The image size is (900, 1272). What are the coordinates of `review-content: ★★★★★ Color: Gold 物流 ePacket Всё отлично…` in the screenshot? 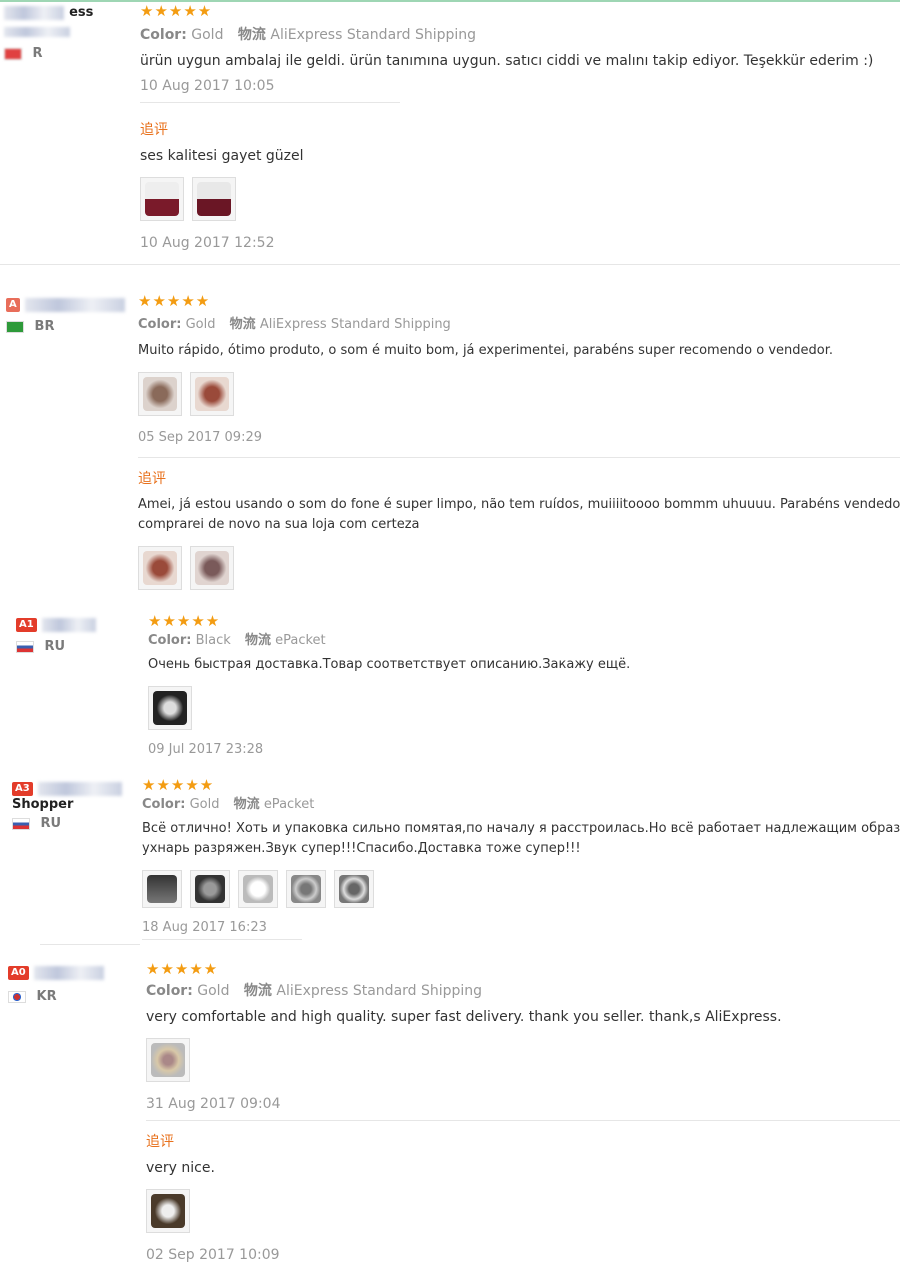 It's located at (521, 858).